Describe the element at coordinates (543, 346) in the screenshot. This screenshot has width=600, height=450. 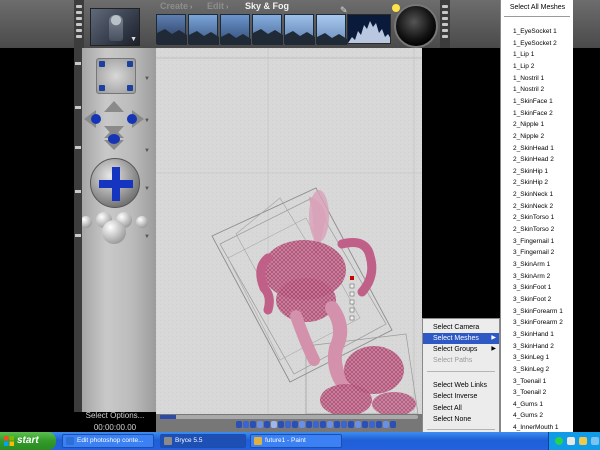
I see `mesh-item: 3_SkinHand 2` at that location.